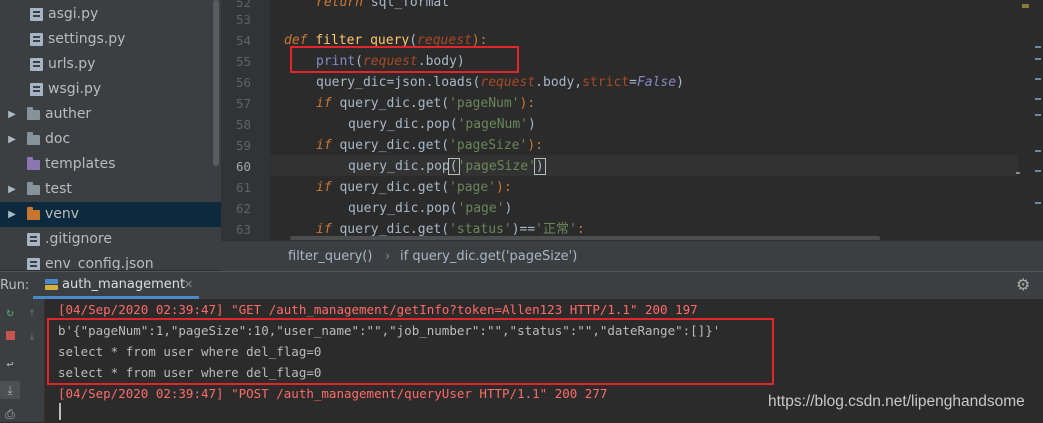 The image size is (1043, 423). Describe the element at coordinates (243, 82) in the screenshot. I see `line-number: 56` at that location.